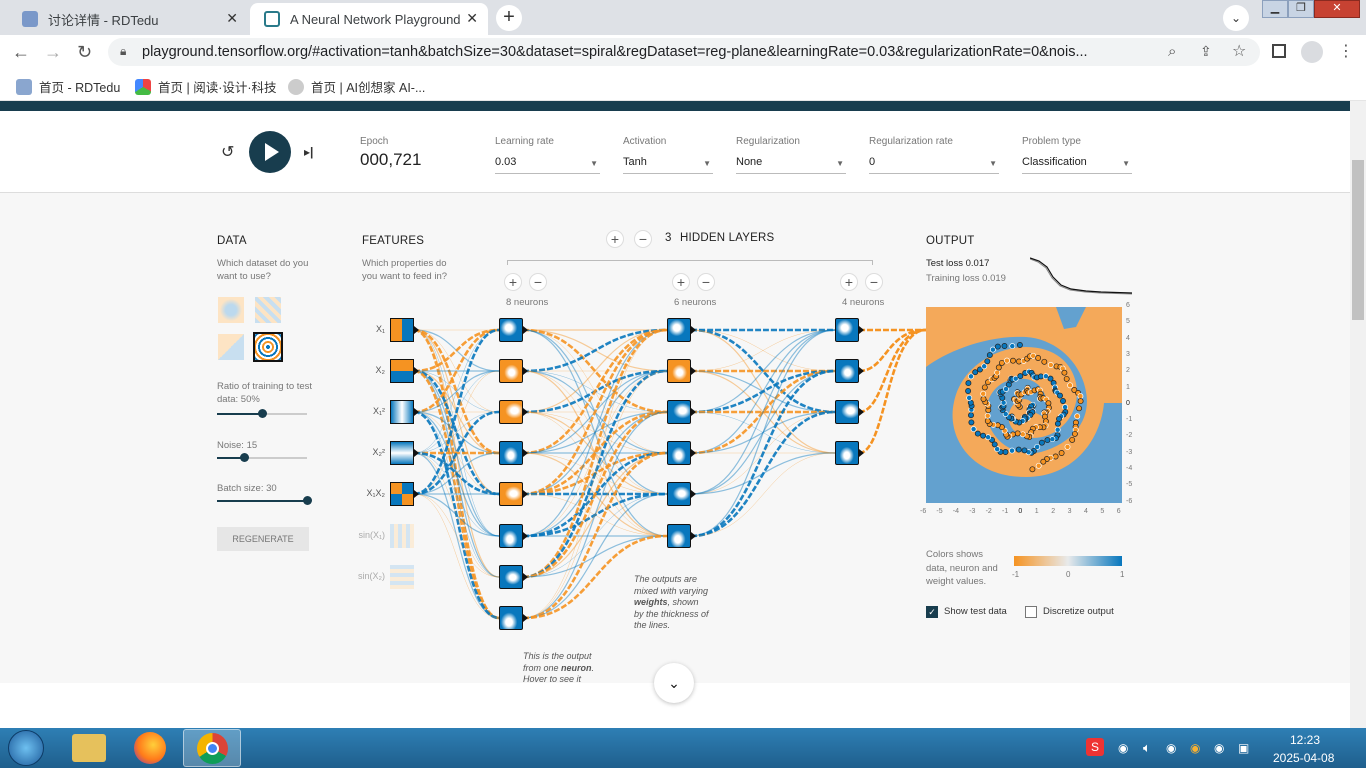 The image size is (1366, 768). Describe the element at coordinates (268, 347) in the screenshot. I see `spiral-dataset-thumb` at that location.